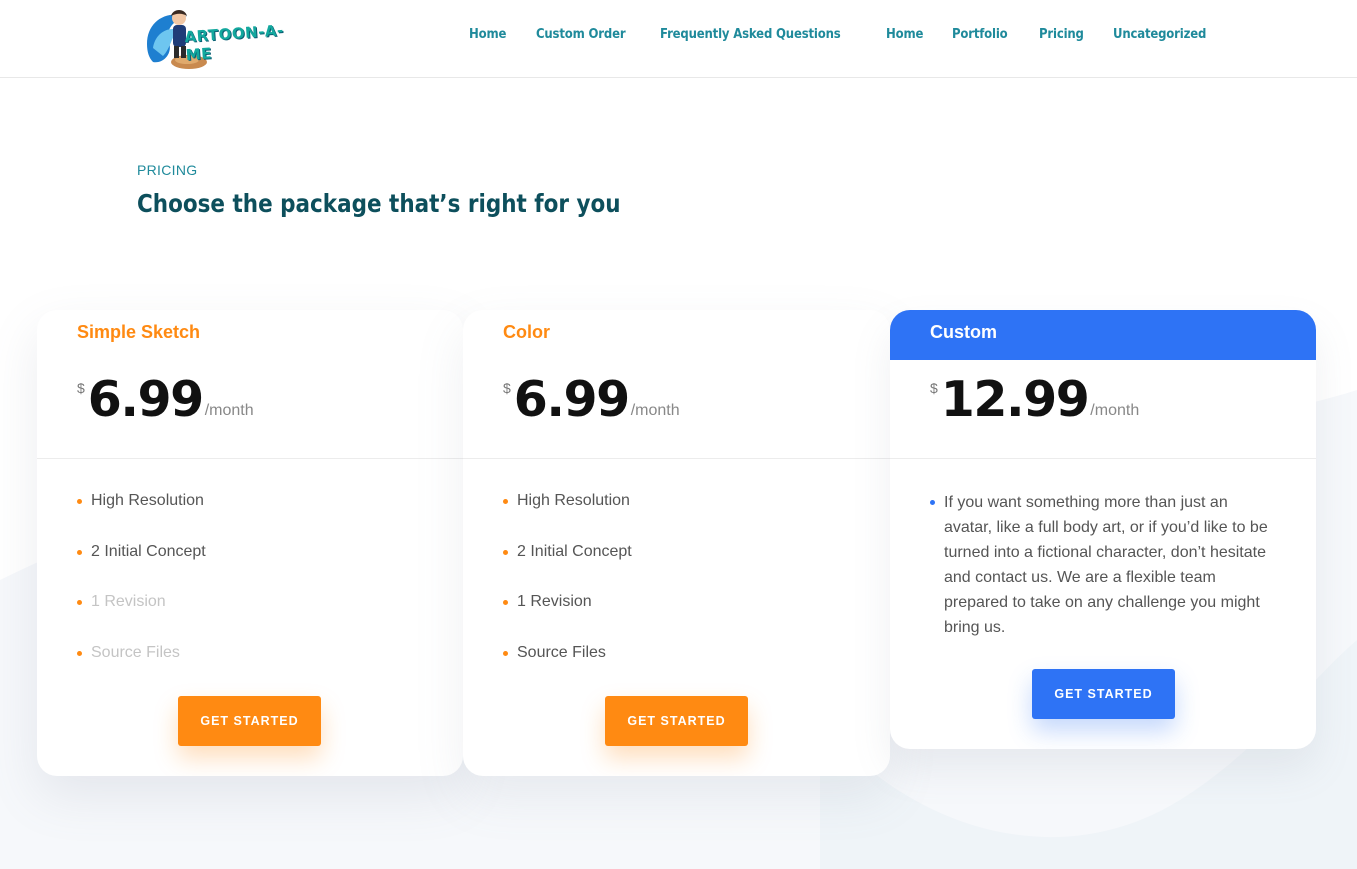 This screenshot has width=1357, height=869. Describe the element at coordinates (141, 667) in the screenshot. I see `feature-item-disabled: Source Files` at that location.